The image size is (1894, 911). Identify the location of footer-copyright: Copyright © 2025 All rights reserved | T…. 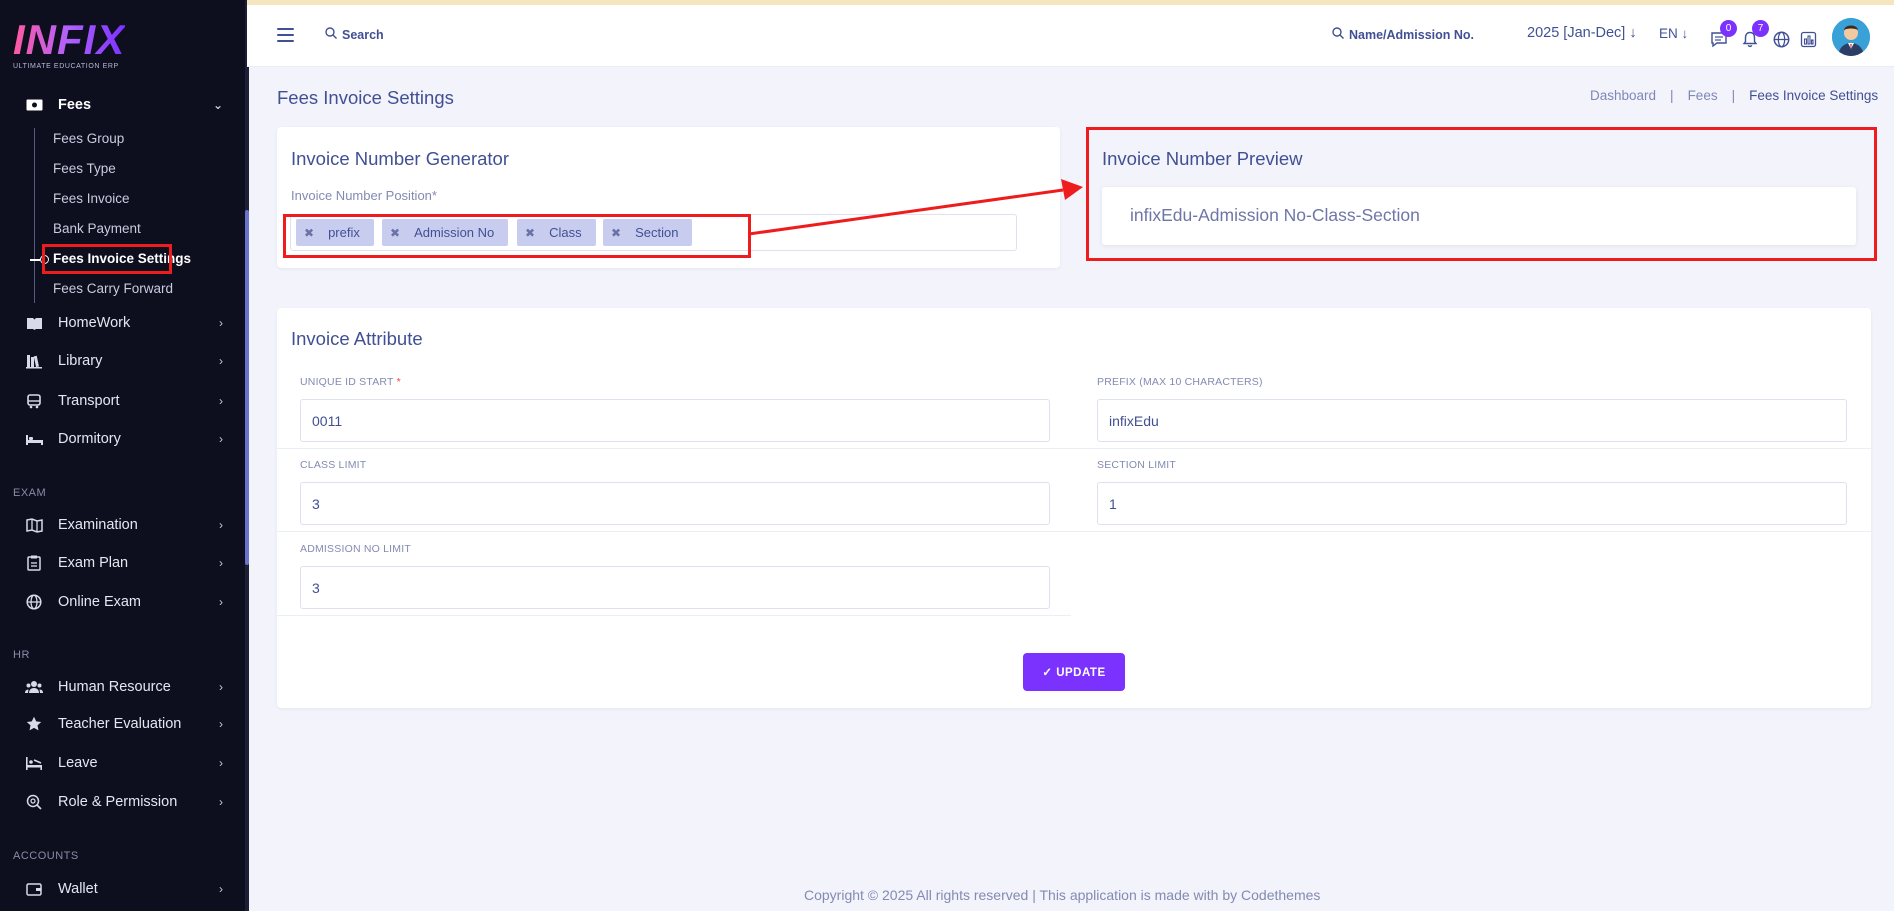
(1062, 895).